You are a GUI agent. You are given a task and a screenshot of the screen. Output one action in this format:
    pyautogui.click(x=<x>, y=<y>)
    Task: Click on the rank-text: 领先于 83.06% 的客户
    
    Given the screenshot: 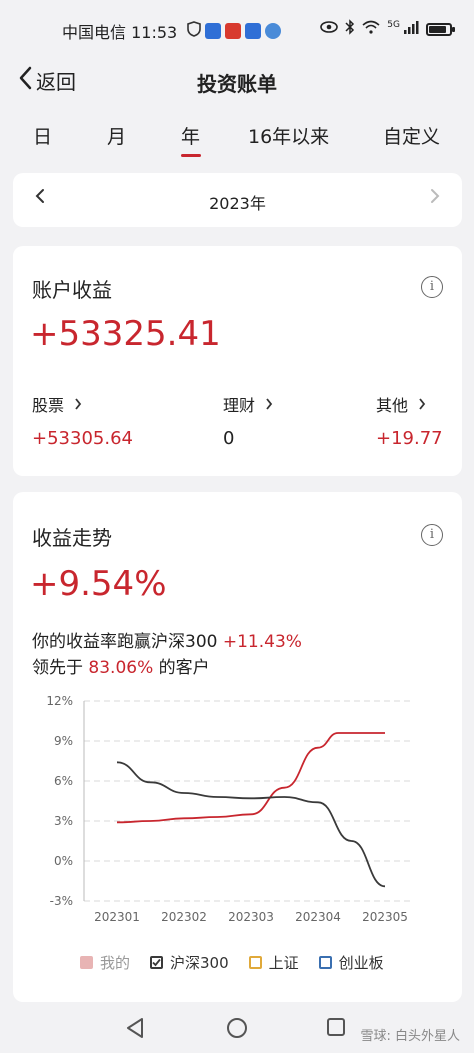 What is the action you would take?
    pyautogui.click(x=121, y=665)
    